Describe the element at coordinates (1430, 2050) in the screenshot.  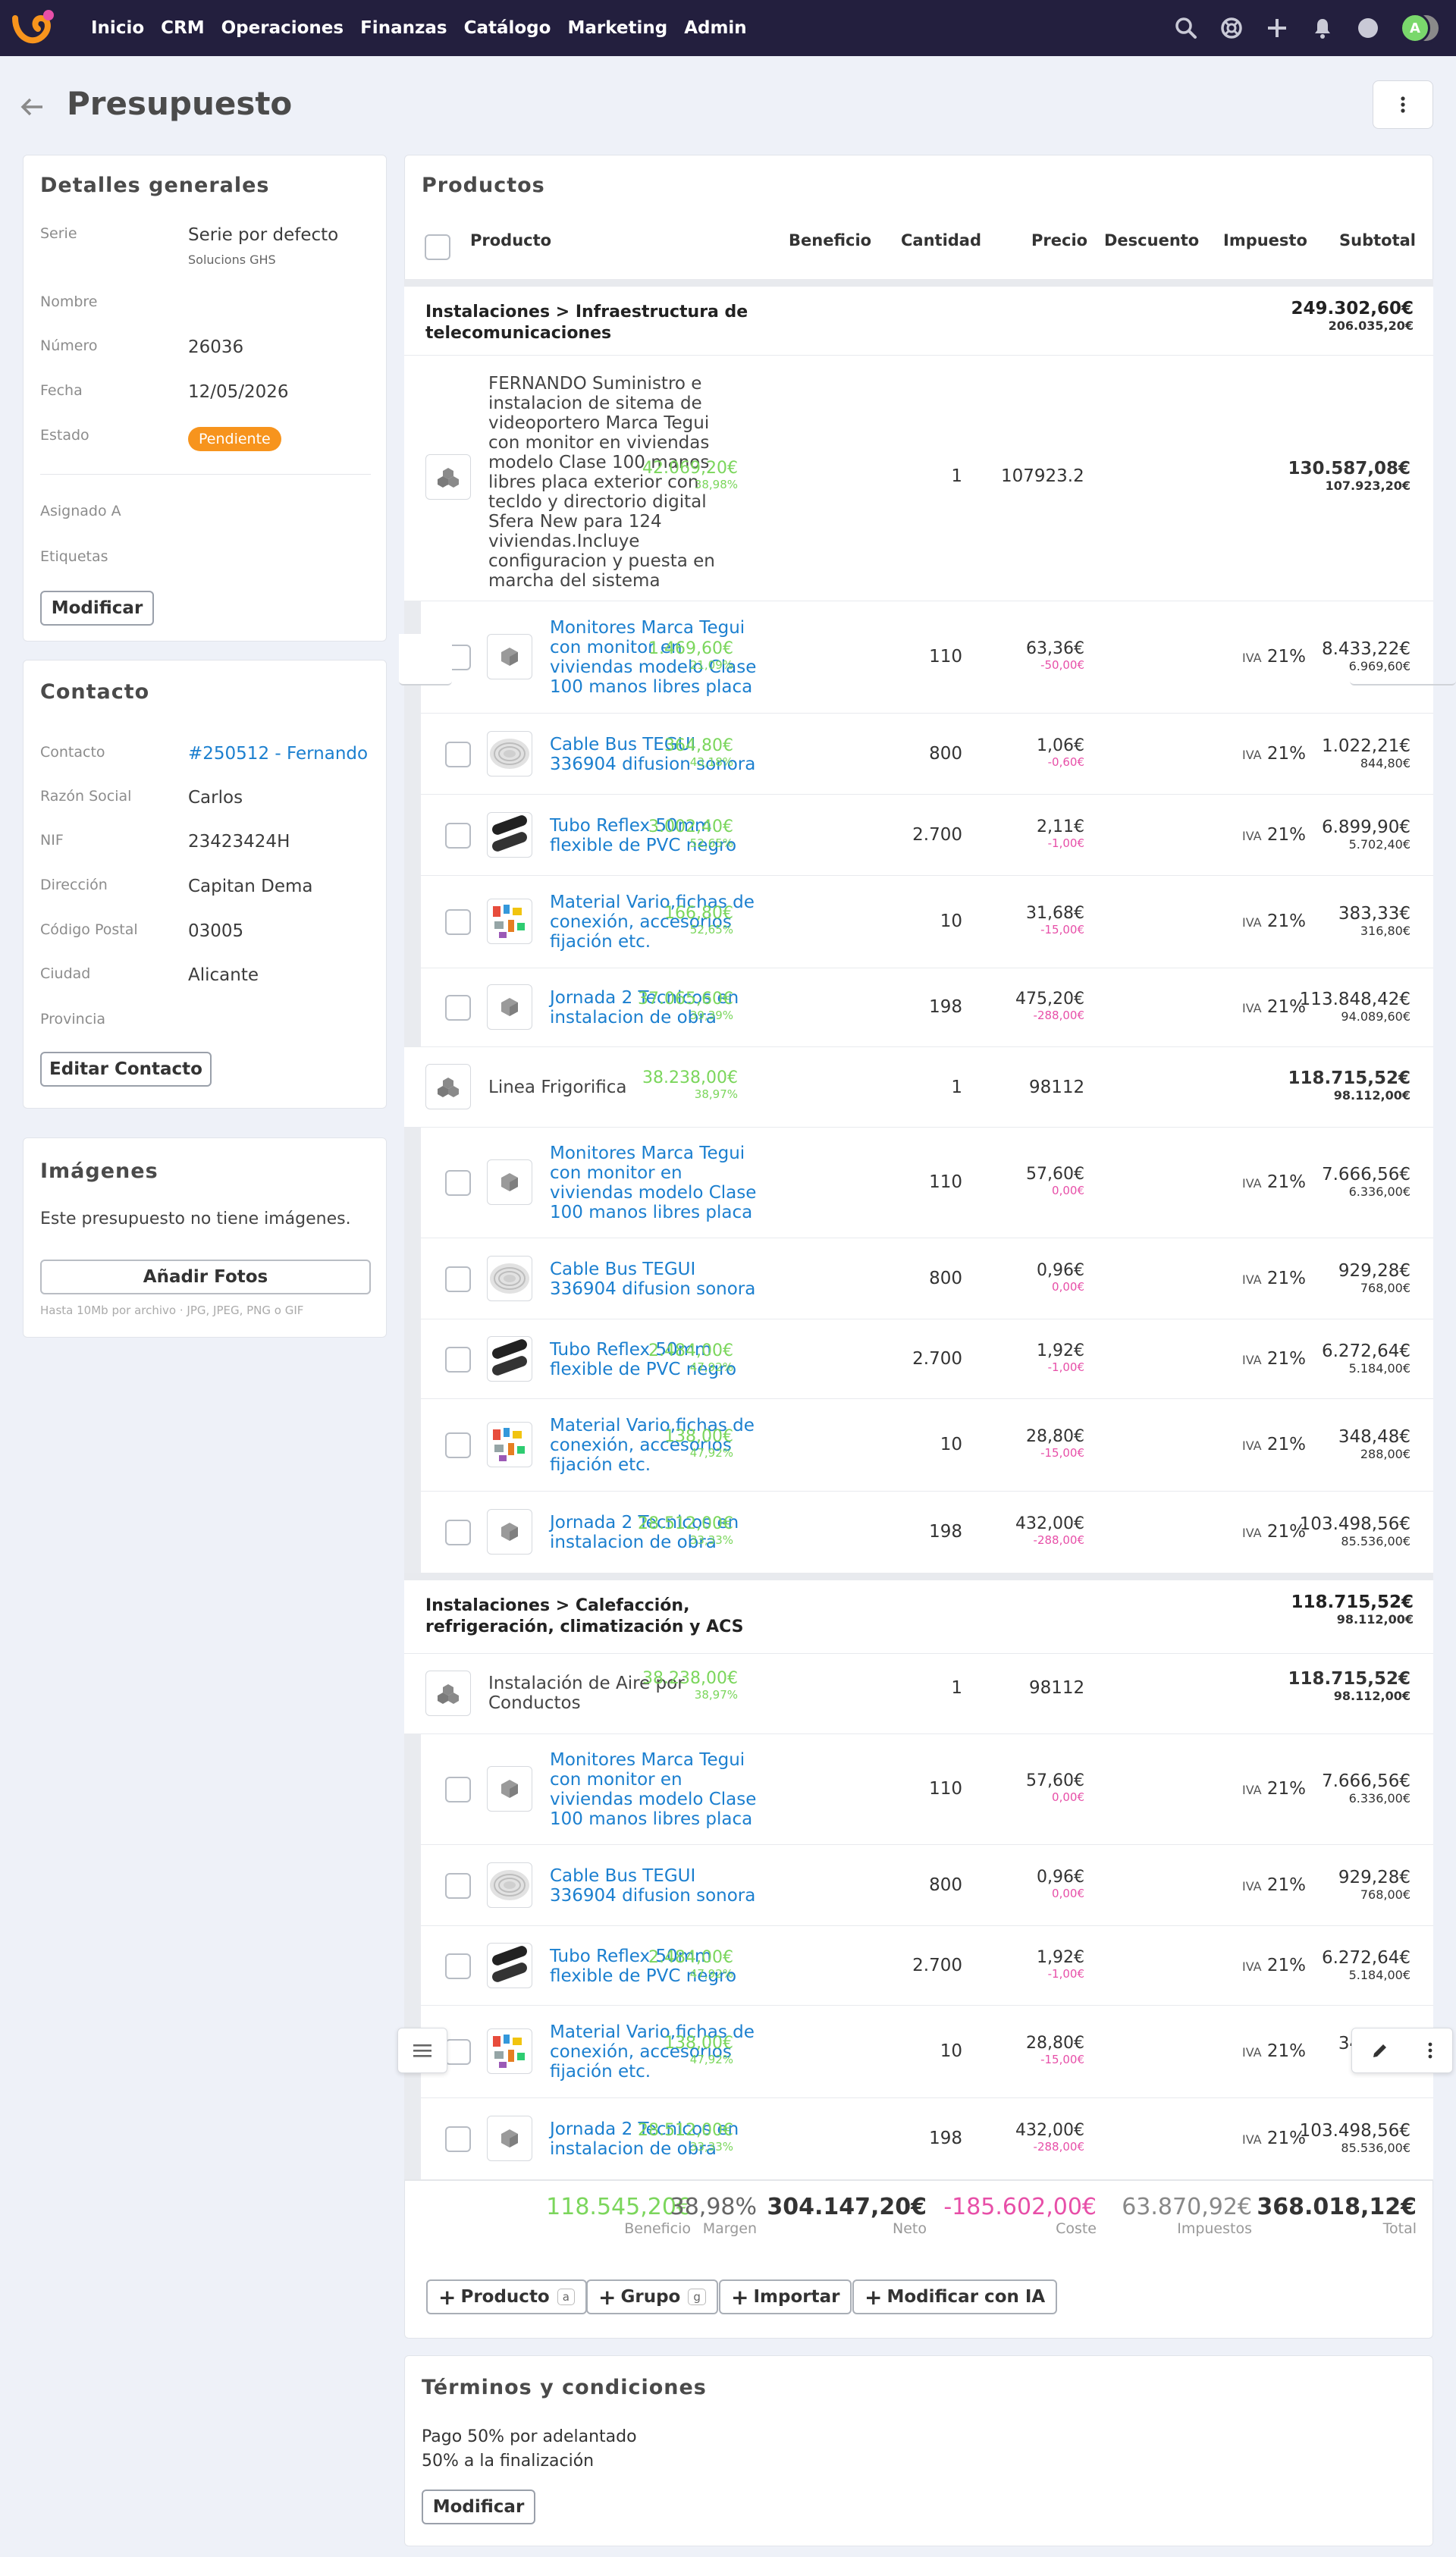
I see `kebab-icon` at that location.